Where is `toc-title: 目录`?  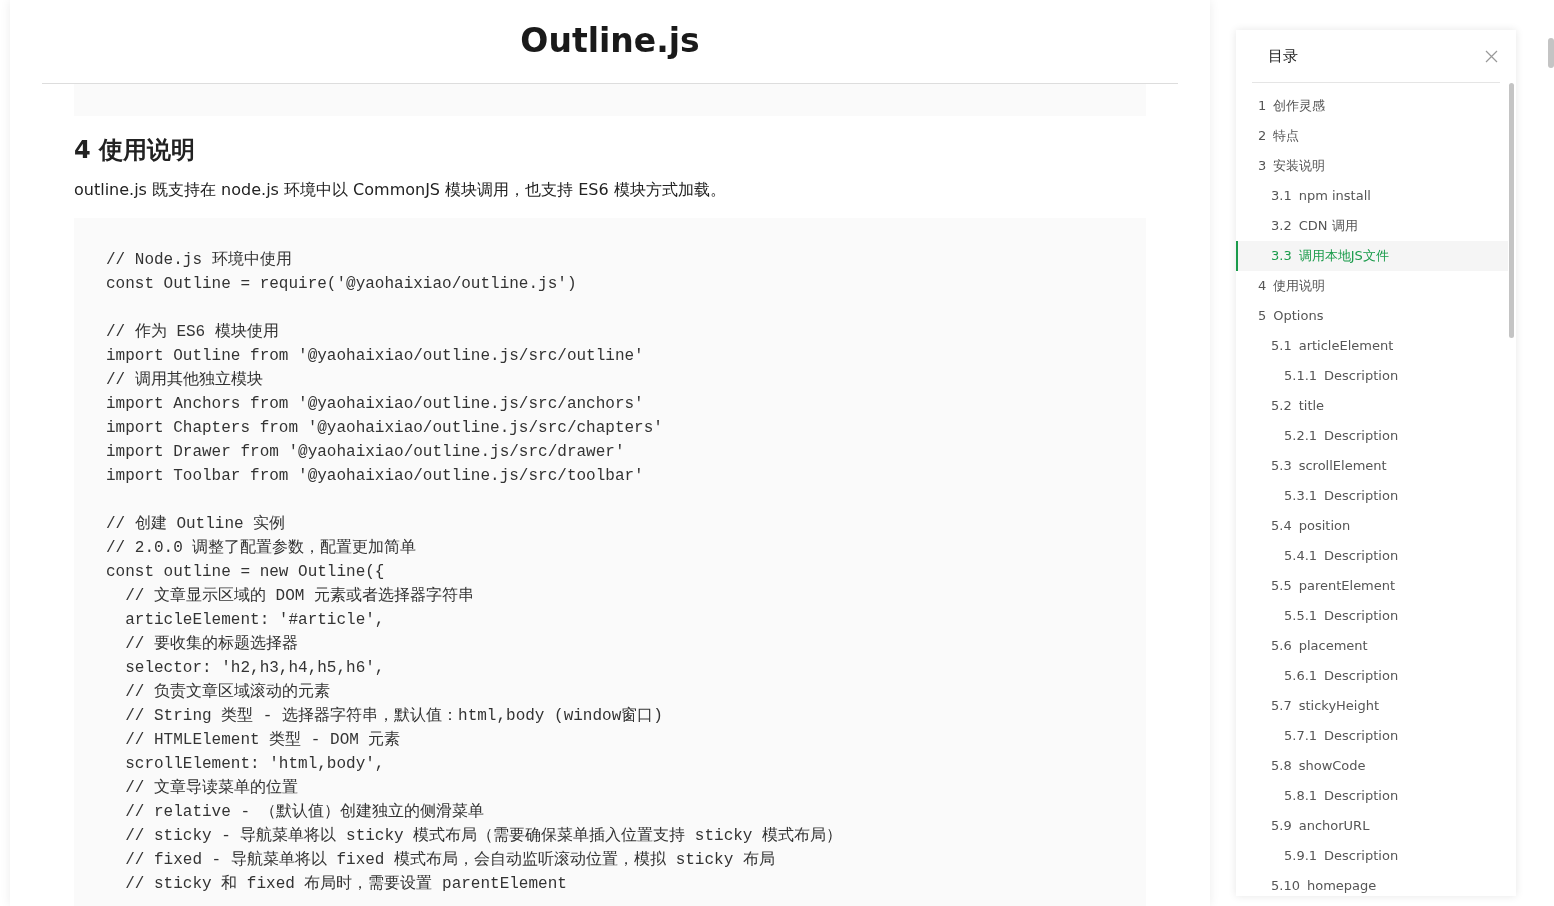
toc-title: 目录 is located at coordinates (1283, 56).